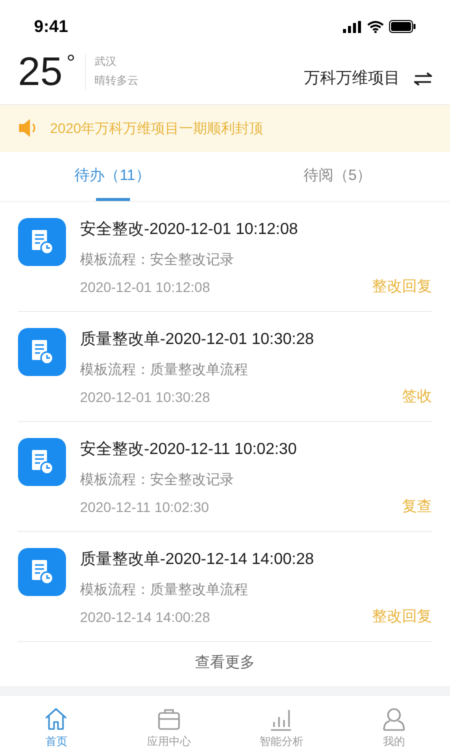 This screenshot has width=450, height=750. What do you see at coordinates (51, 27) in the screenshot?
I see `status-time: 9:41` at bounding box center [51, 27].